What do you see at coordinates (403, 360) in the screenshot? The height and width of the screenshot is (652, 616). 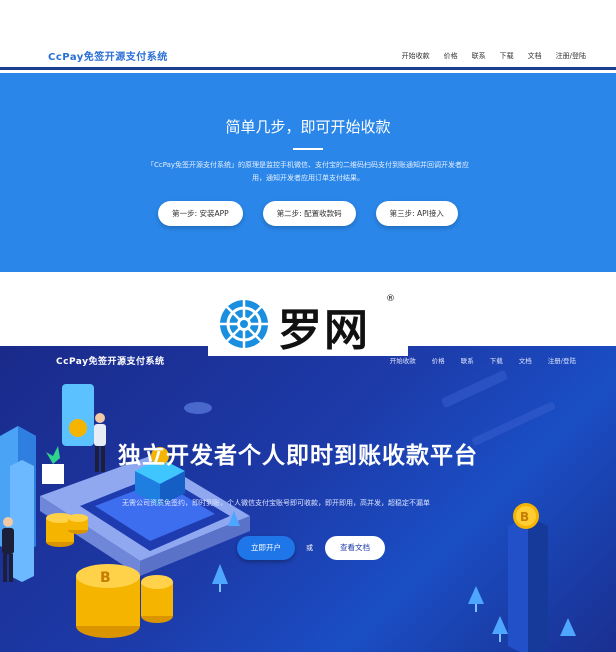 I see `bottom-menu-start: 开始收款` at bounding box center [403, 360].